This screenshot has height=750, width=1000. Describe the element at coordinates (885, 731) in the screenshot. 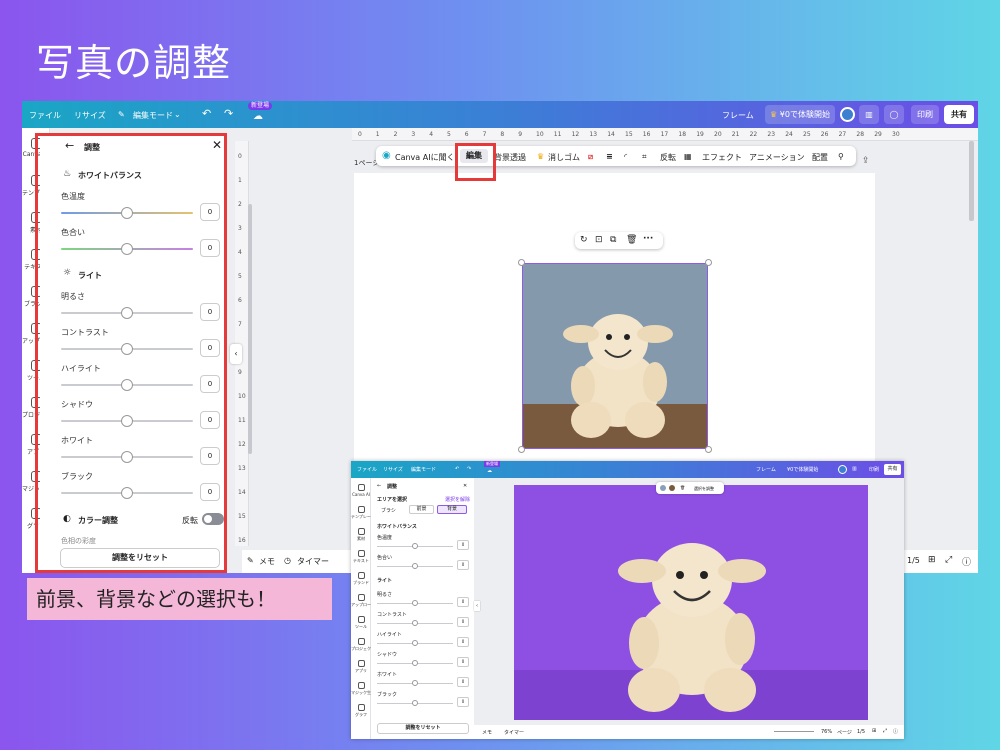

I see `inset-fullscreen-icon: ⤢` at that location.